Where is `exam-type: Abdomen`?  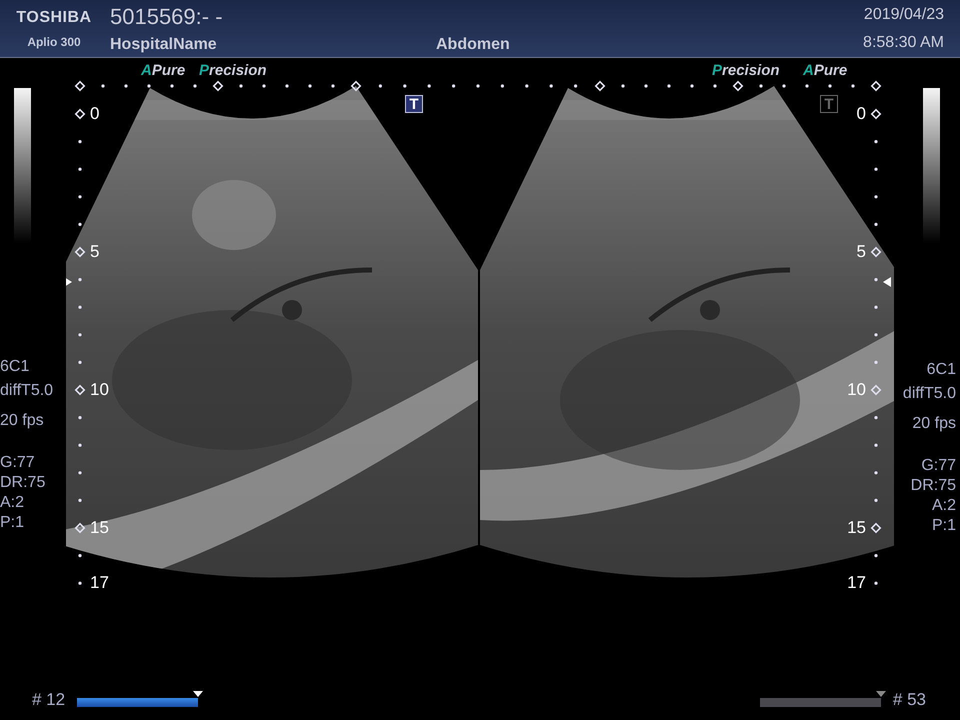 exam-type: Abdomen is located at coordinates (473, 45).